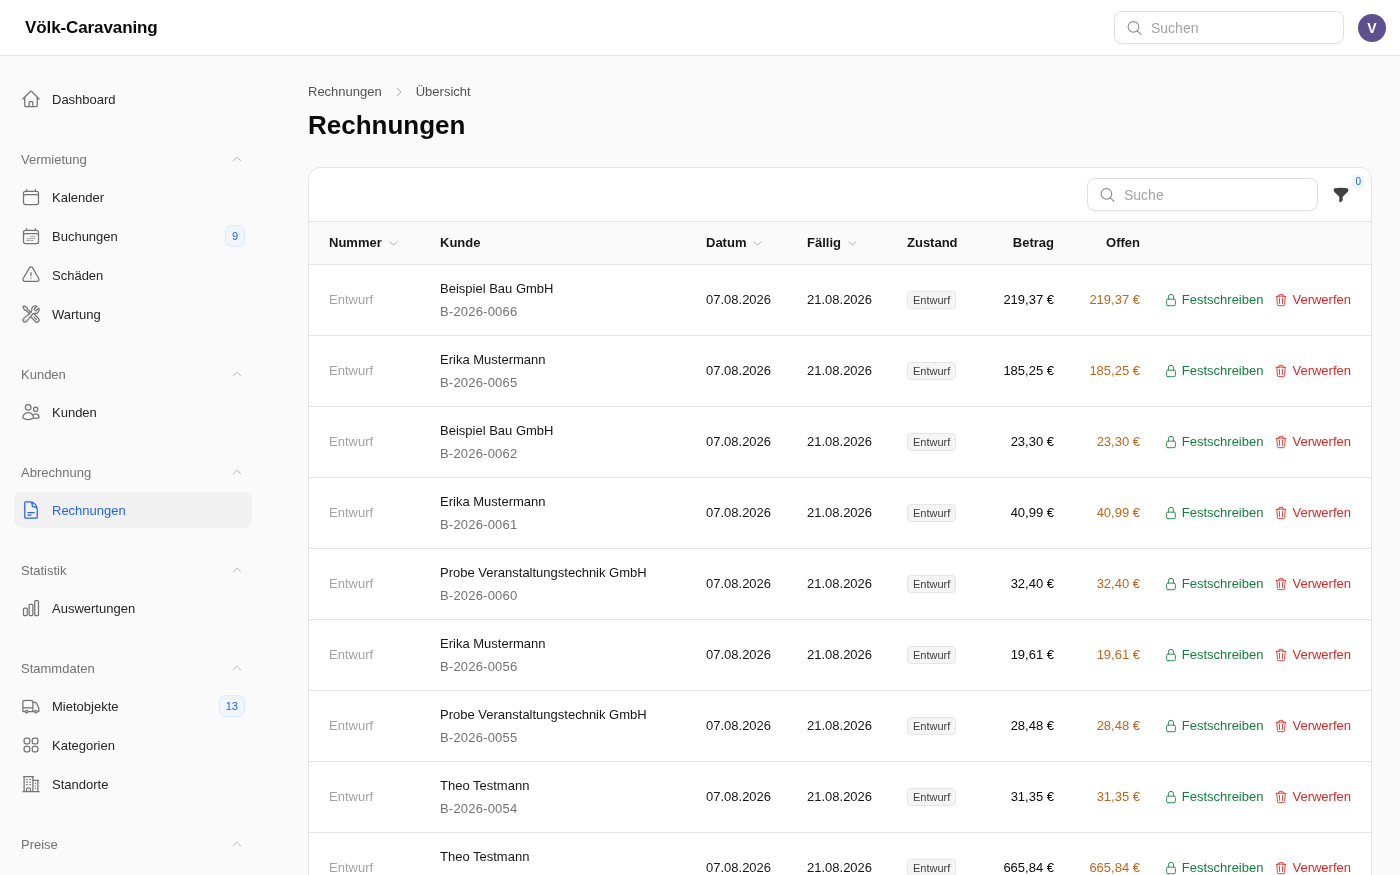 This screenshot has height=875, width=1400. What do you see at coordinates (479, 738) in the screenshot?
I see `booking-reference: B-2026-0055` at bounding box center [479, 738].